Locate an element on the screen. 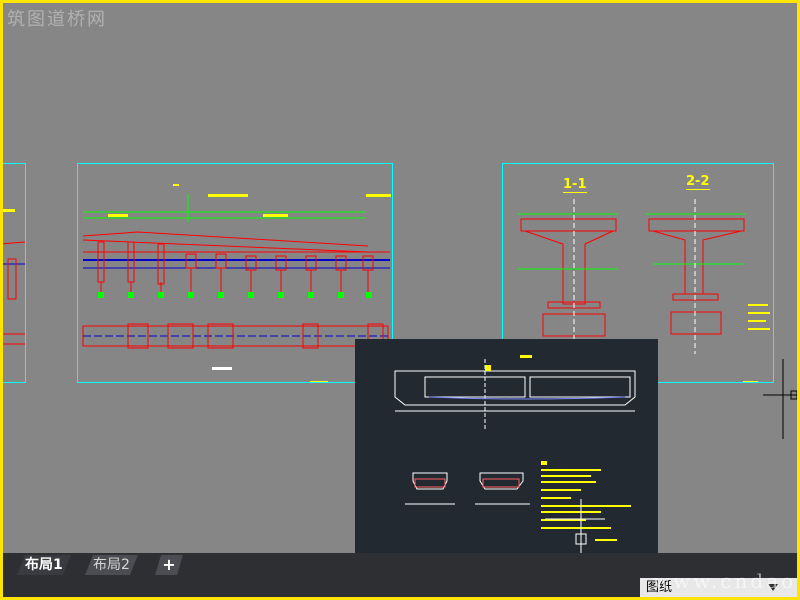  partial-sheet-drawing is located at coordinates (14, 277).